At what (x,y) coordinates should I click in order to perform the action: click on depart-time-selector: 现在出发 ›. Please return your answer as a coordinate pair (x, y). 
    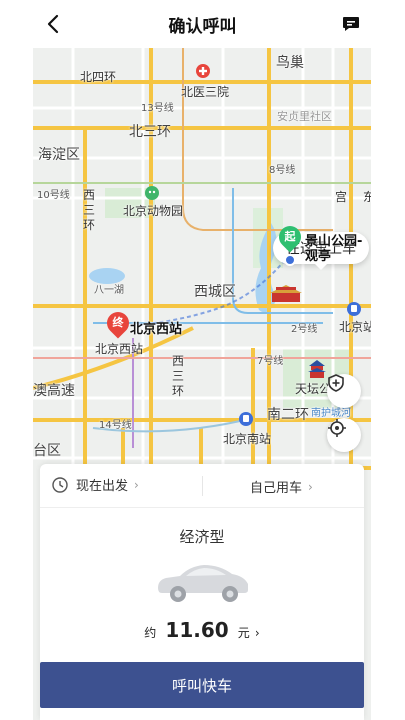
    Looking at the image, I should click on (95, 484).